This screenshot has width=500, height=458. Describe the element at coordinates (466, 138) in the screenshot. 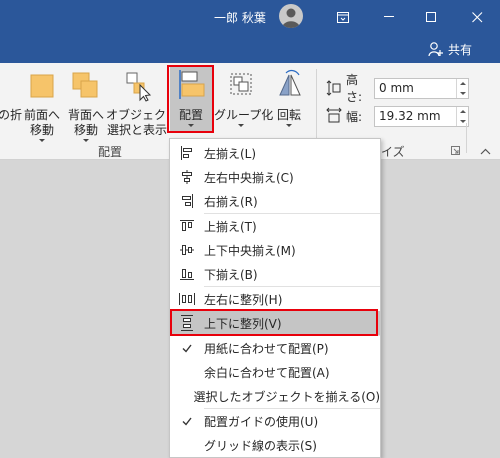

I see `group-separator` at that location.